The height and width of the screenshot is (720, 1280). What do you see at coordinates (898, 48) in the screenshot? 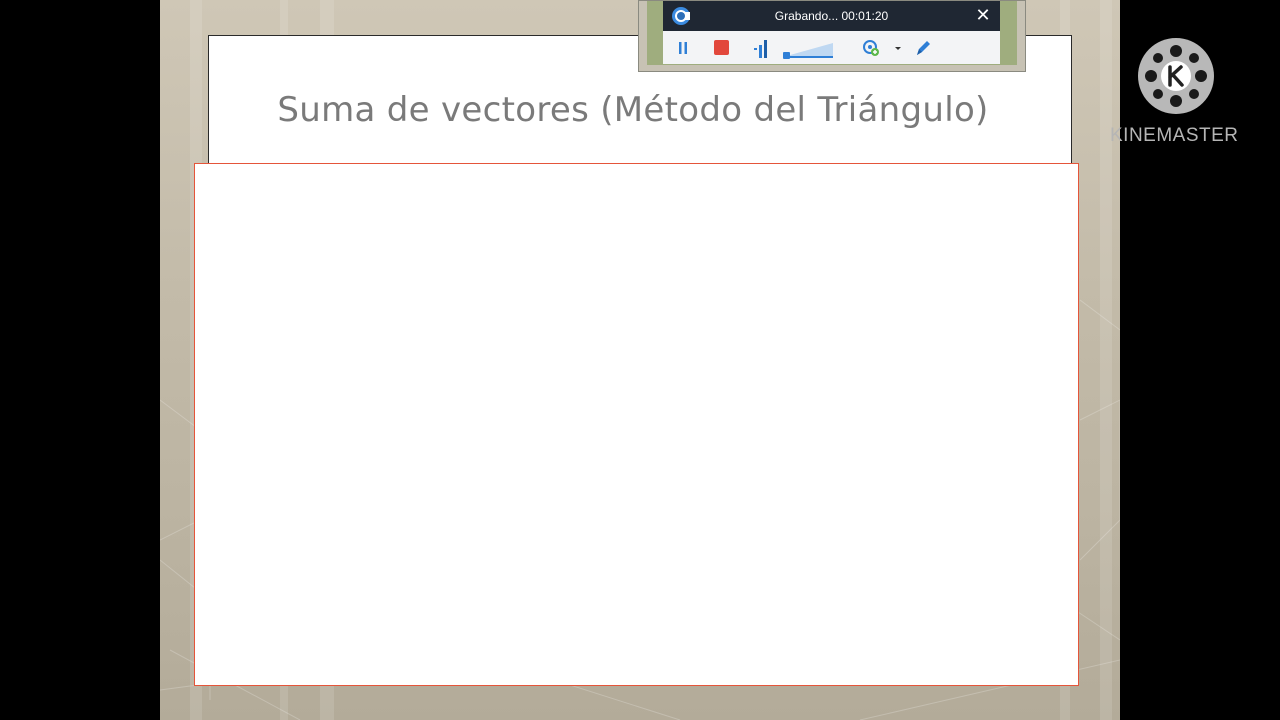
I see `chevron-down-icon` at bounding box center [898, 48].